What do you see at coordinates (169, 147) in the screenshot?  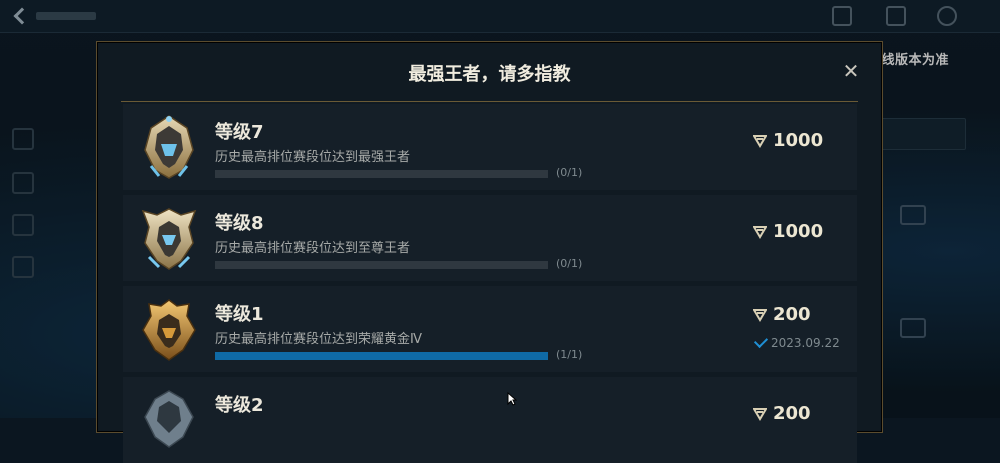 I see `challenger-crest-icon` at bounding box center [169, 147].